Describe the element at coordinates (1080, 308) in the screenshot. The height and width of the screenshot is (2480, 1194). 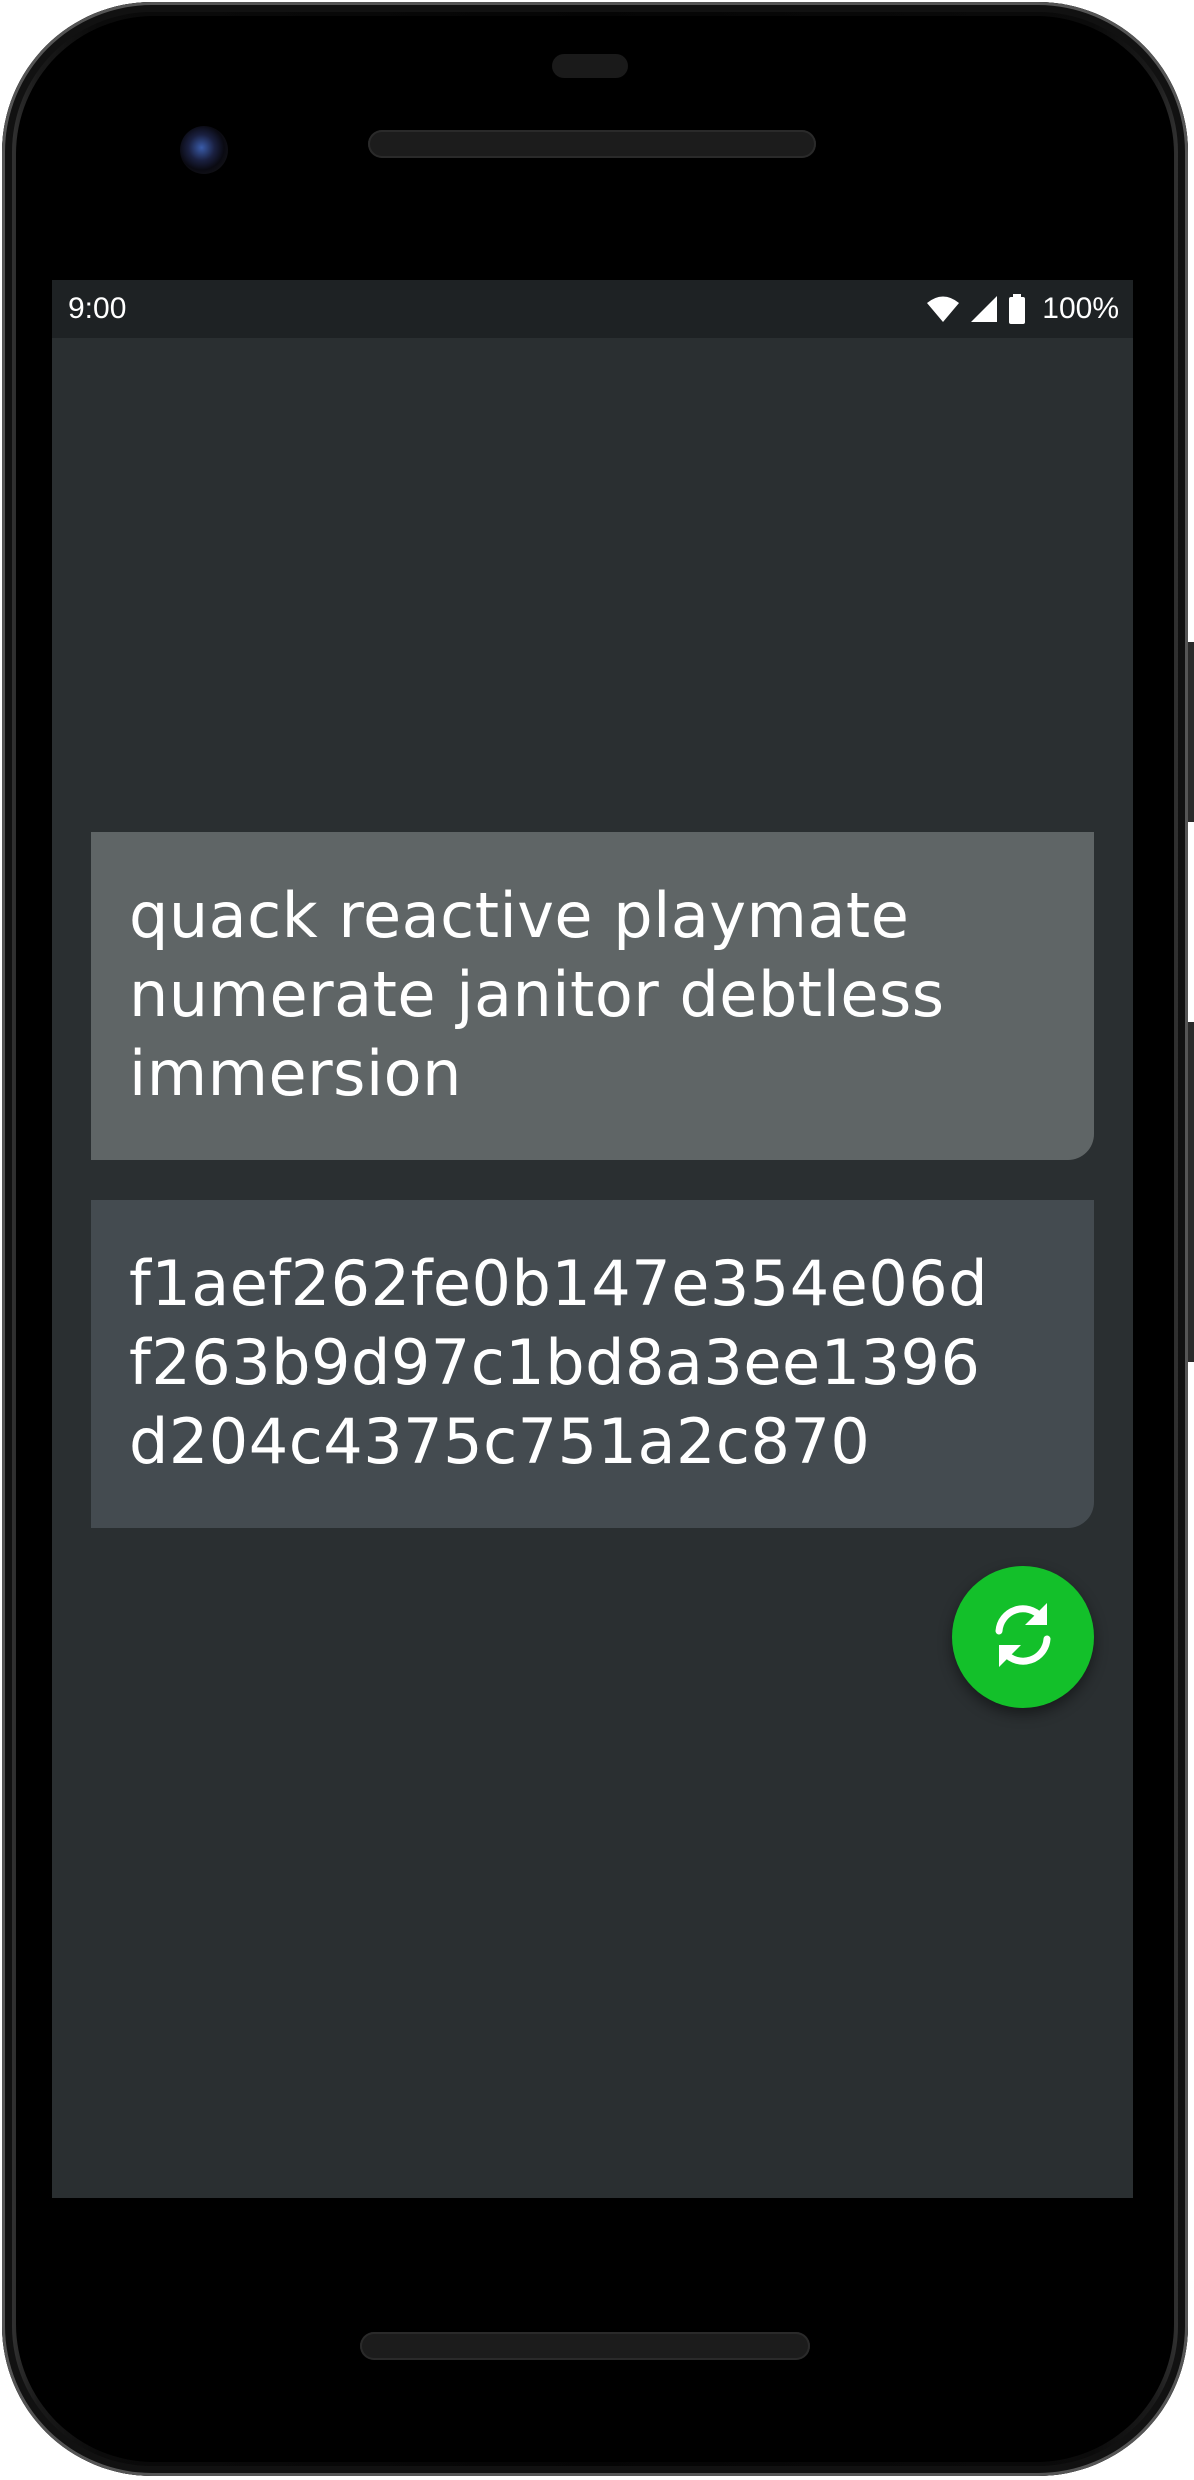
I see `battery-percentage: 100%` at that location.